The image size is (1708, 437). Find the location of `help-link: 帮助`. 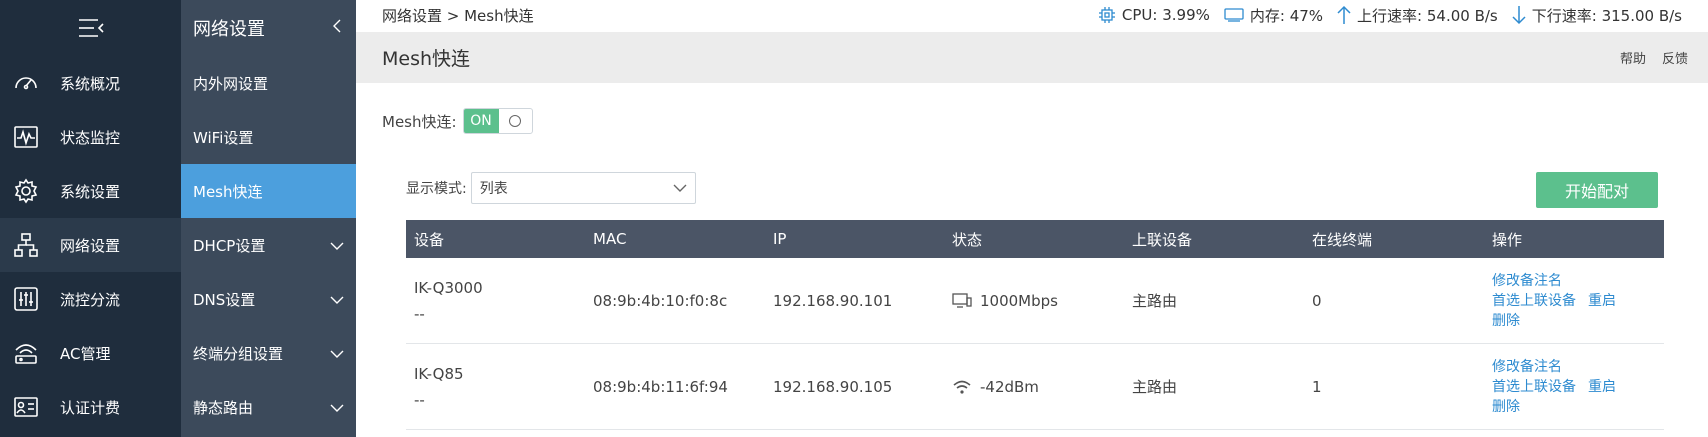

help-link: 帮助 is located at coordinates (1633, 57).